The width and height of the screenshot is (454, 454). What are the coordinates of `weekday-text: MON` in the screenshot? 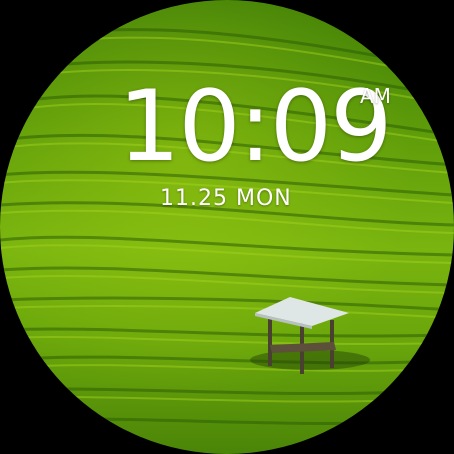 It's located at (263, 198).